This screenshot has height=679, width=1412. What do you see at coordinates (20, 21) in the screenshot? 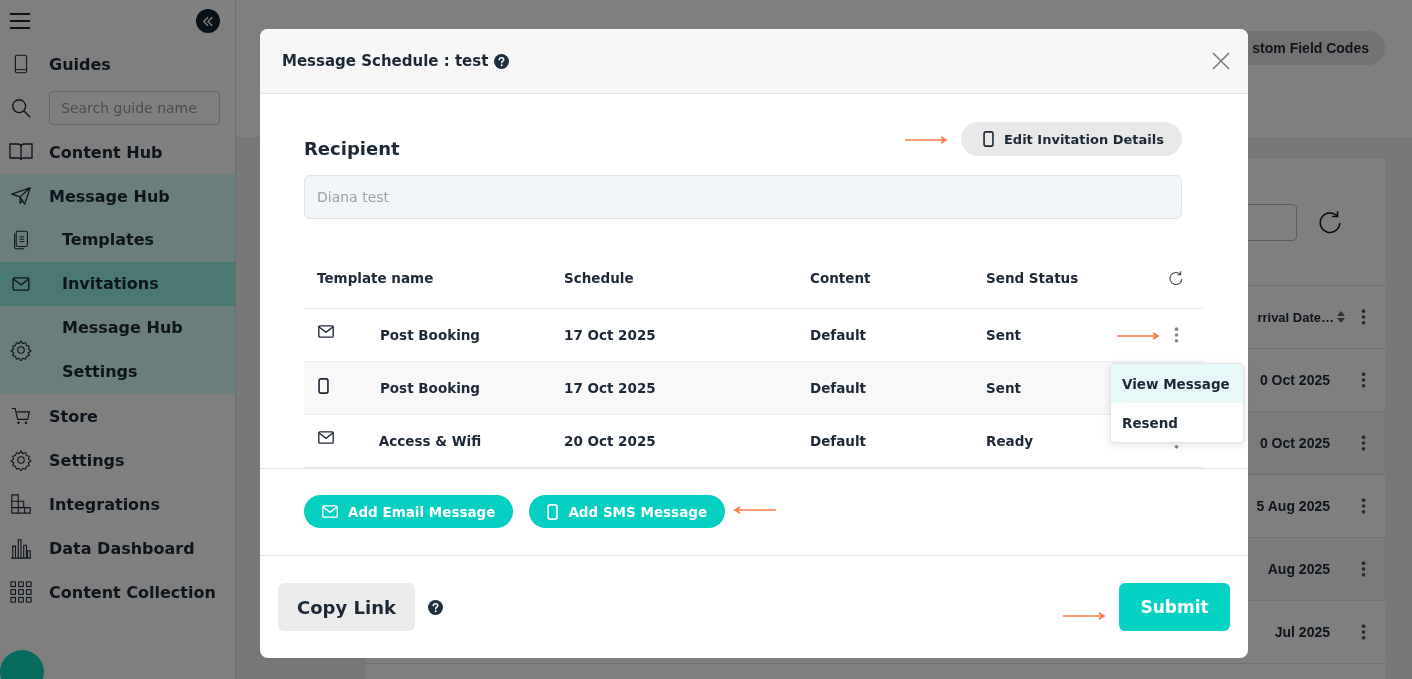
I see `menu-icon` at bounding box center [20, 21].